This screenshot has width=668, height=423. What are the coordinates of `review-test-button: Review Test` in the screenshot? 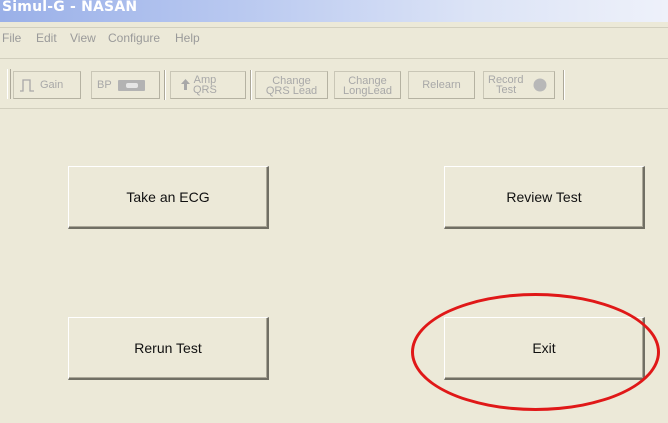 It's located at (544, 197).